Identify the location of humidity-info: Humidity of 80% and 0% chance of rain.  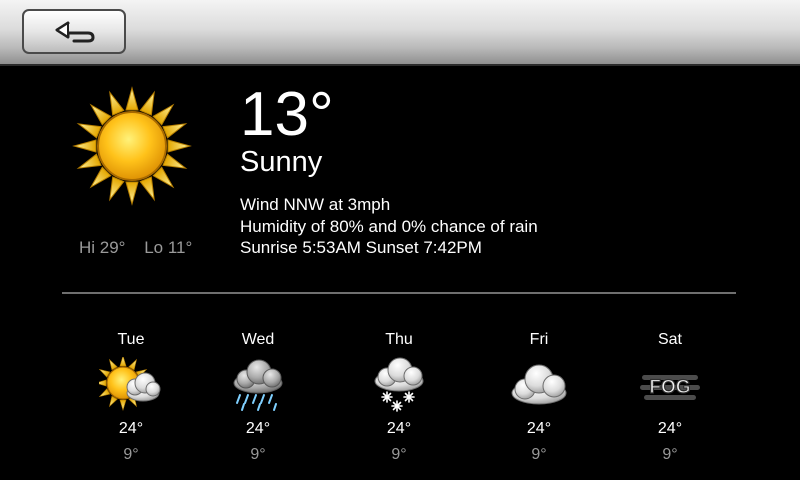
(389, 226).